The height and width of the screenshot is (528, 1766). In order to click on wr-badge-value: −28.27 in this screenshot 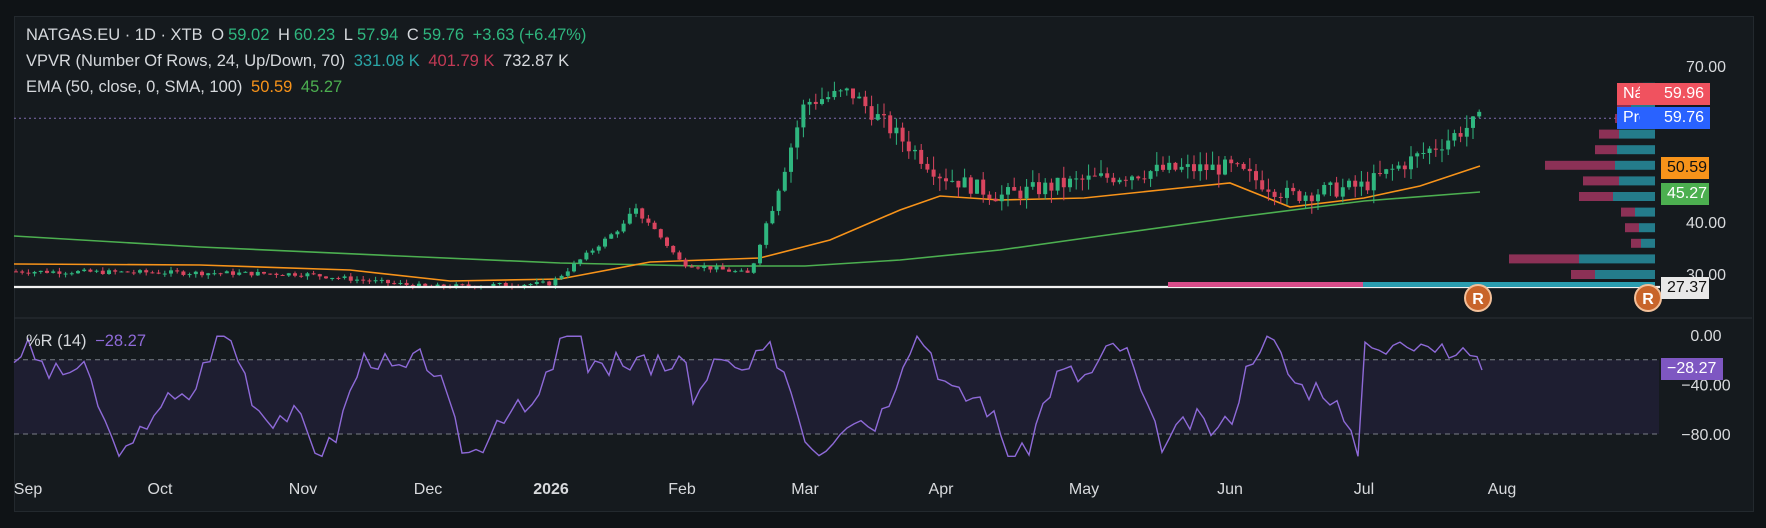, I will do `click(1692, 368)`.